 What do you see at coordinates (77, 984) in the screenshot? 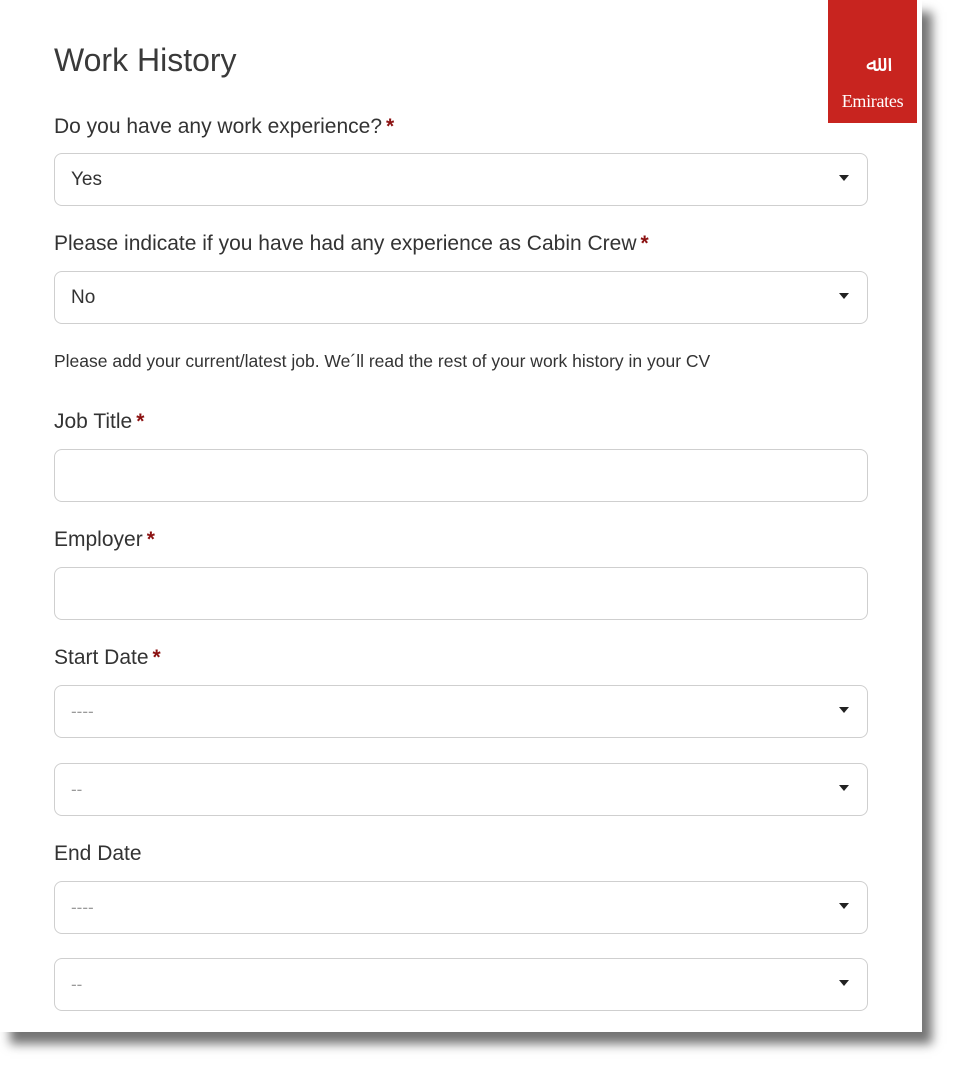
I see `end-date-month-value: --` at bounding box center [77, 984].